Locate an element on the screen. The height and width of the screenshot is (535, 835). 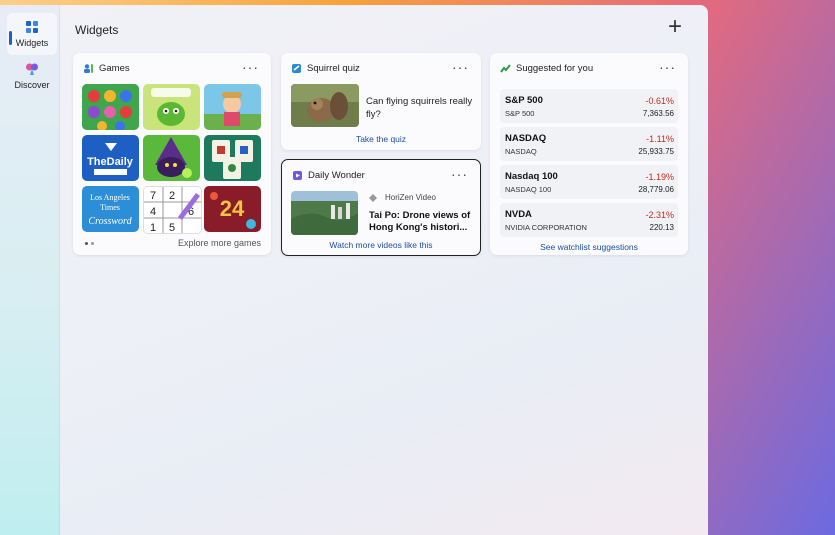
games-title: Games is located at coordinates (114, 68).